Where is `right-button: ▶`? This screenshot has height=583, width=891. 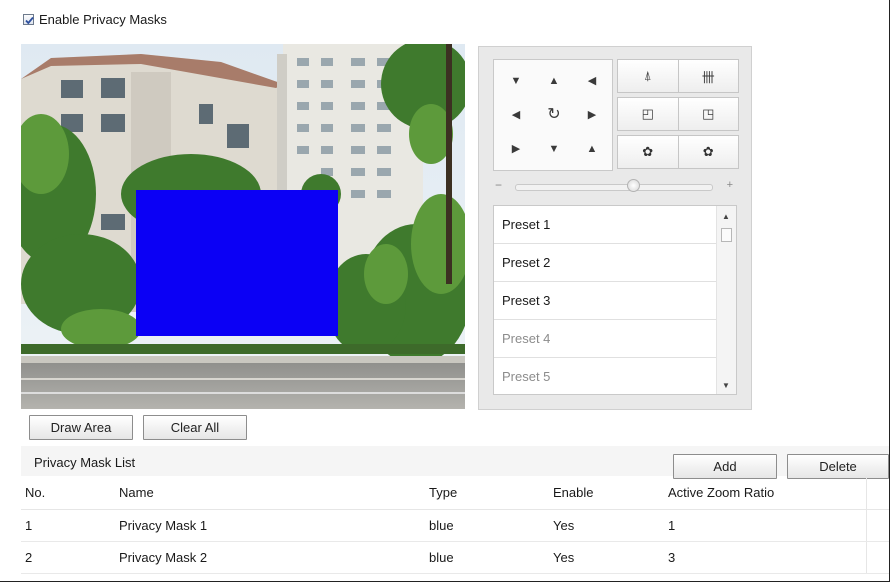 right-button: ▶ is located at coordinates (592, 115).